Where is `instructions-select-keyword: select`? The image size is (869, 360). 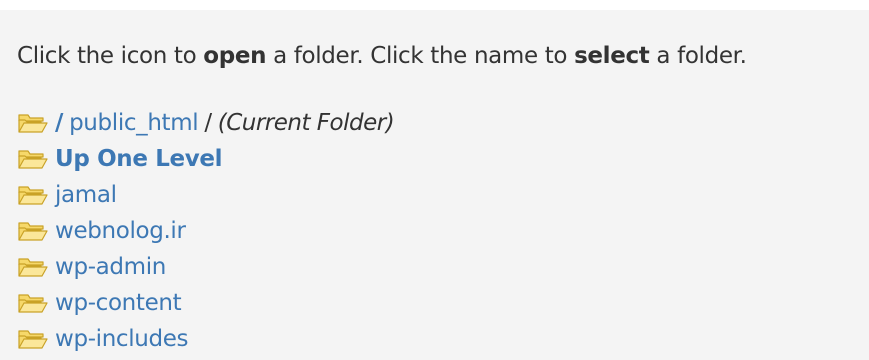 instructions-select-keyword: select is located at coordinates (612, 56).